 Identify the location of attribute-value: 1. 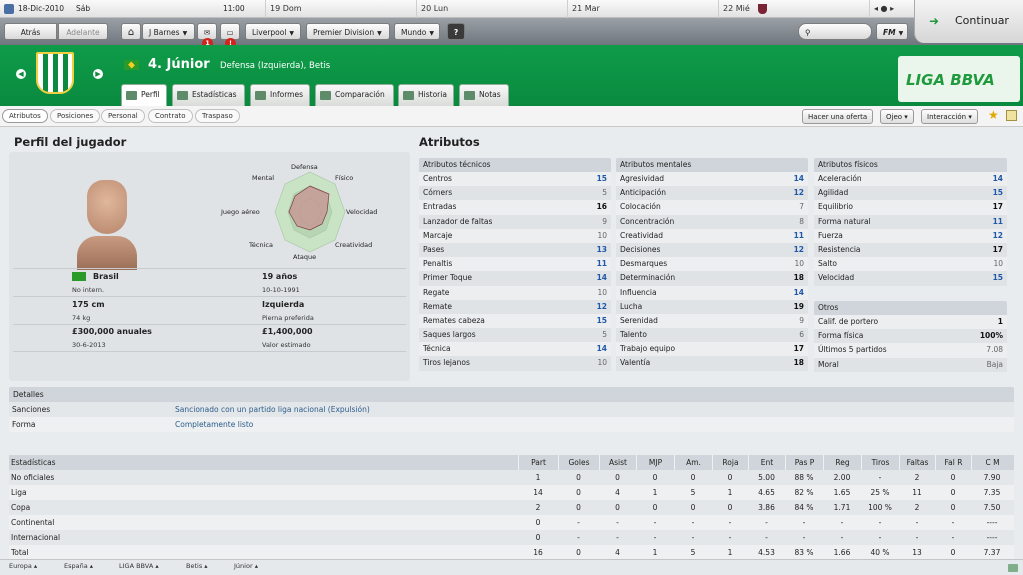
(1000, 321).